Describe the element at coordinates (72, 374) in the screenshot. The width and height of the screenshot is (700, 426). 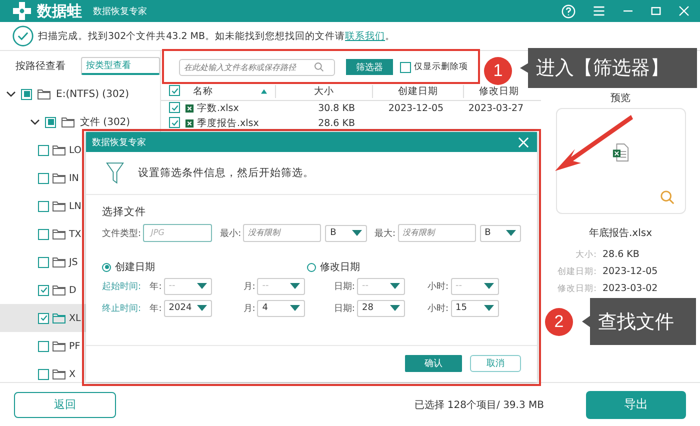
I see `tree-item: X` at that location.